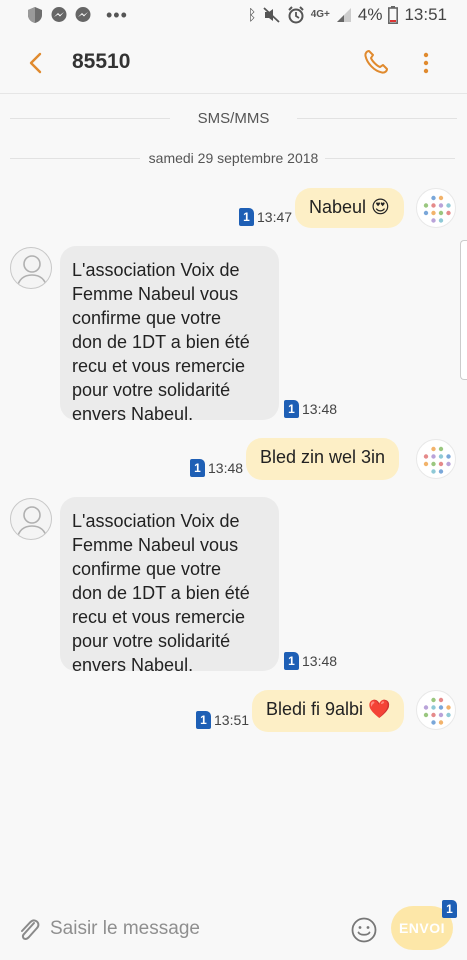 This screenshot has height=960, width=467. I want to click on scrollbar-thumb, so click(463, 310).